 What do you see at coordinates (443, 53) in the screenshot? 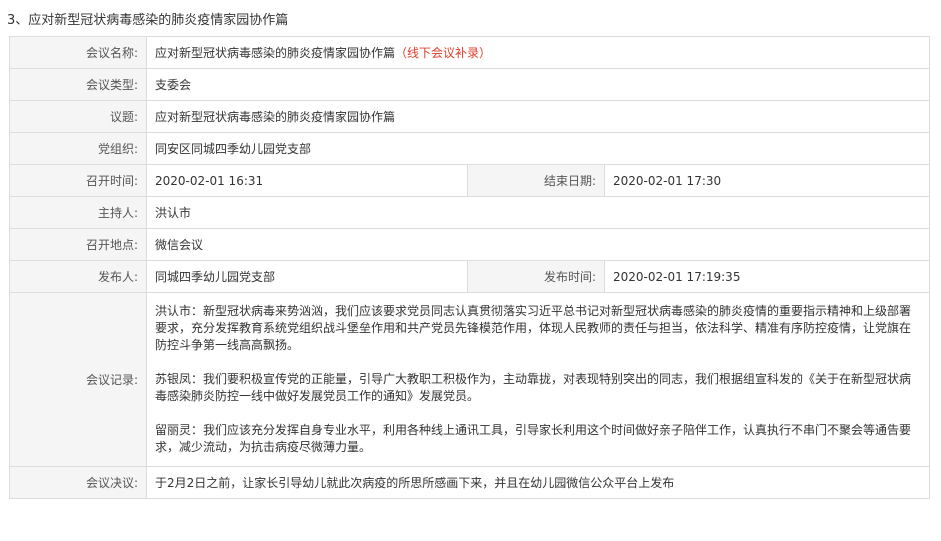
I see `offline-note: （线下会议补录）` at bounding box center [443, 53].